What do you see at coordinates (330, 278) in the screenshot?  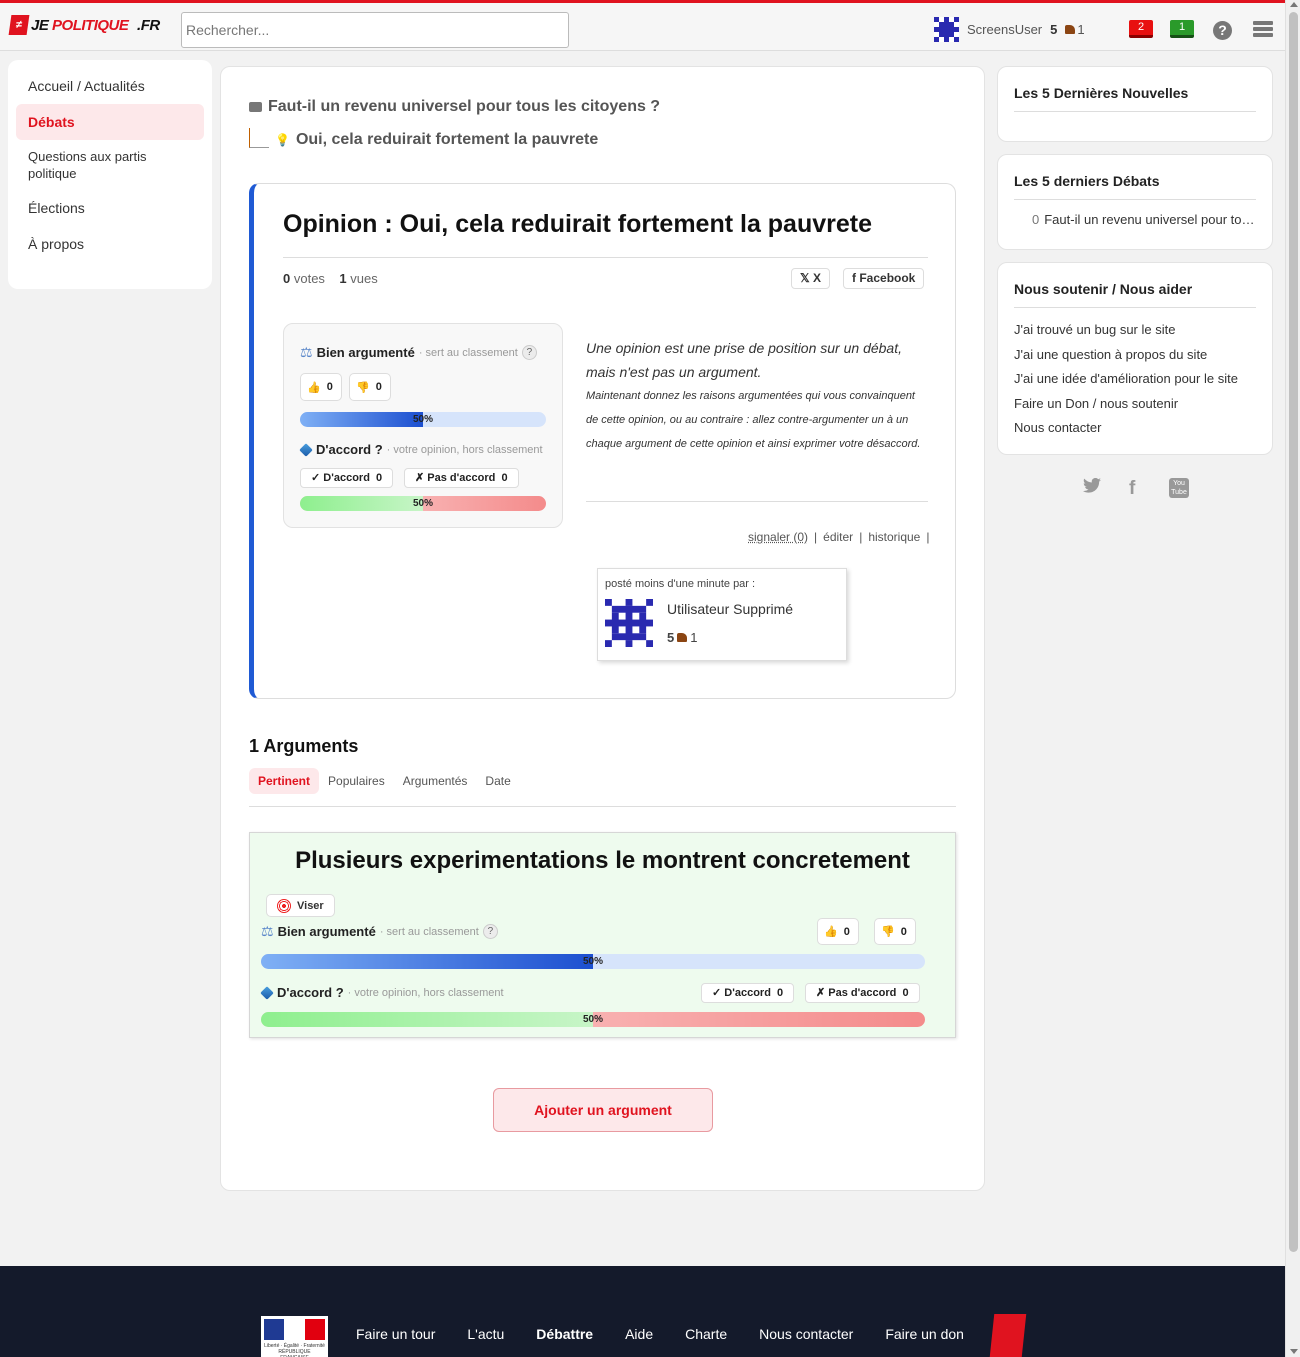 I see `opinion-stats: 0 votes 1 vues` at bounding box center [330, 278].